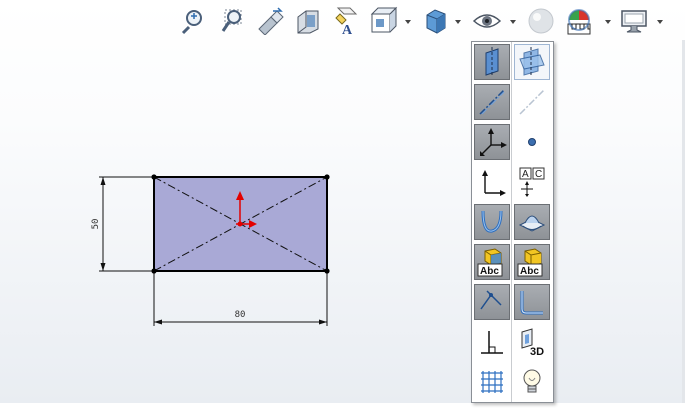  Describe the element at coordinates (492, 62) in the screenshot. I see `view-planes-icon` at that location.